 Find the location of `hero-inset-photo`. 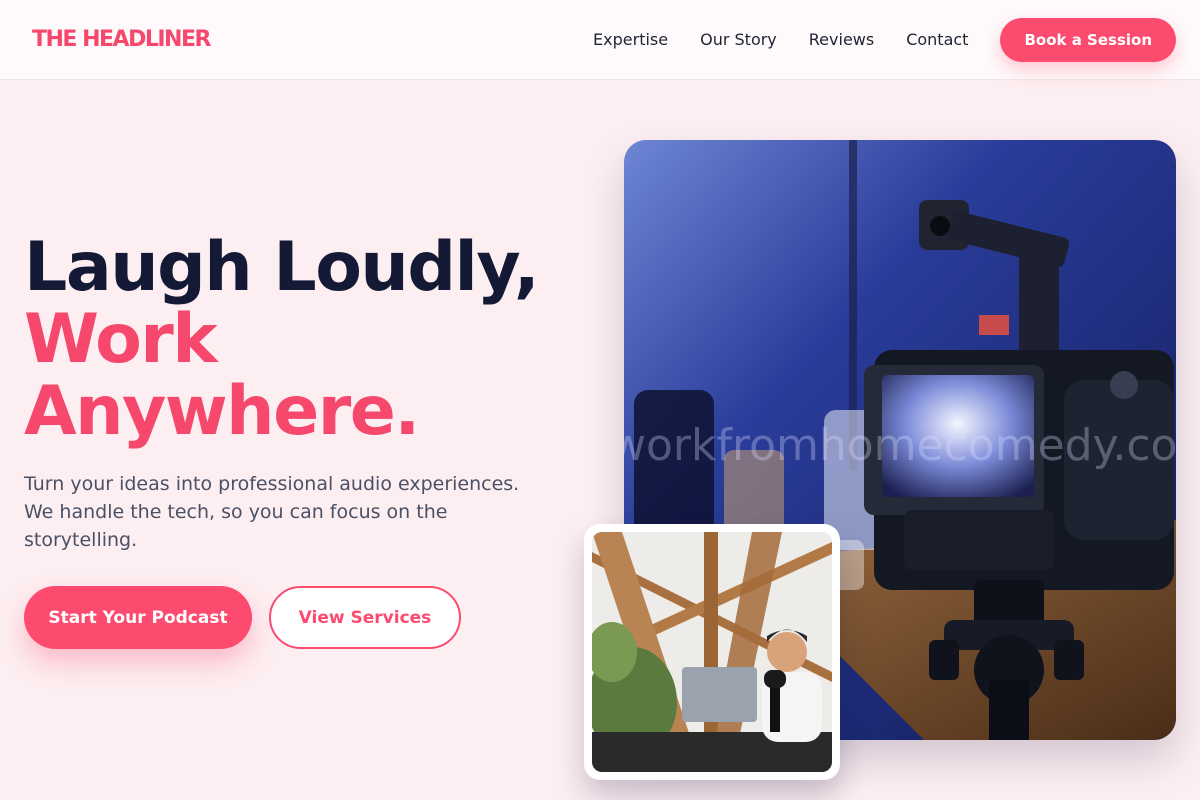

hero-inset-photo is located at coordinates (712, 652).